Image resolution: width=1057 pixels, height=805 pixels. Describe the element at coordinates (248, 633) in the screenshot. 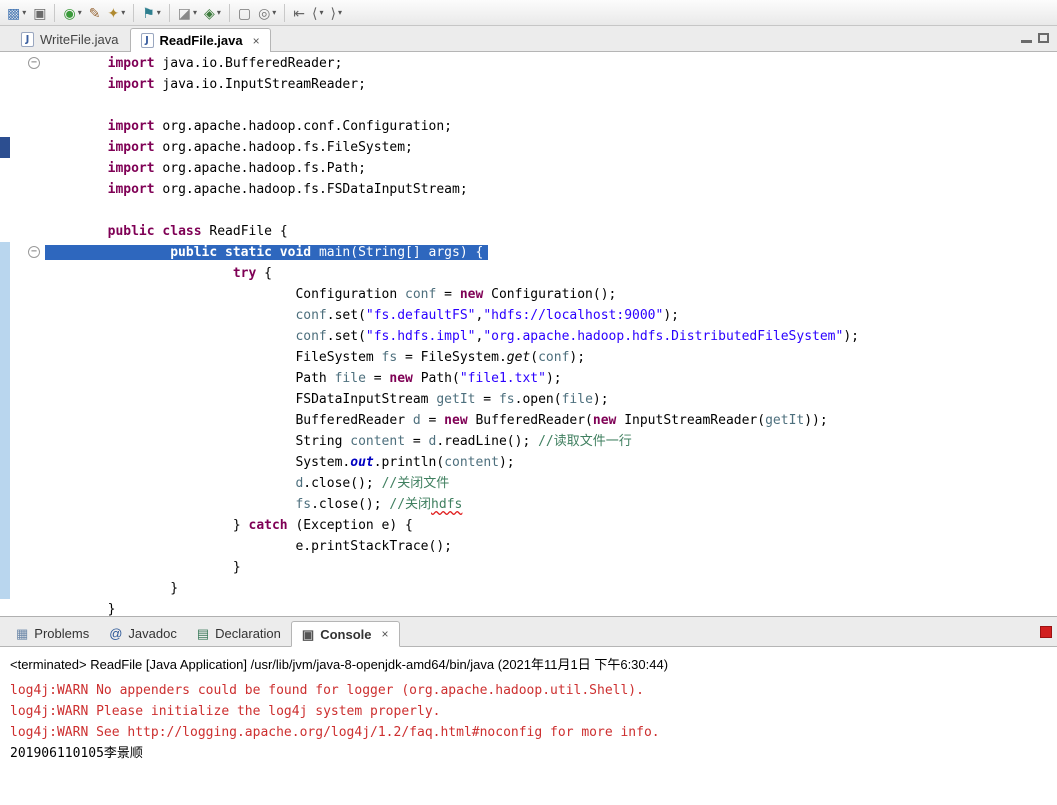

I see `view-tab-label: Declaration` at that location.